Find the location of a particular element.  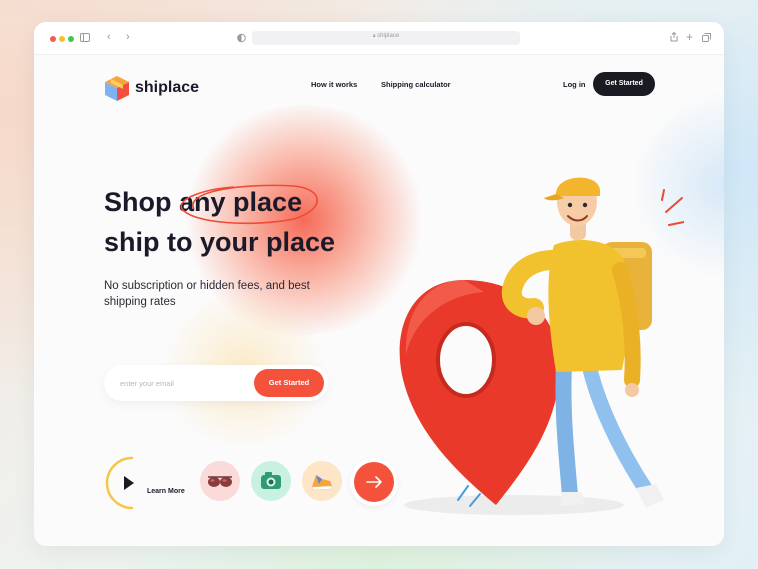

close-window-dot is located at coordinates (53, 39).